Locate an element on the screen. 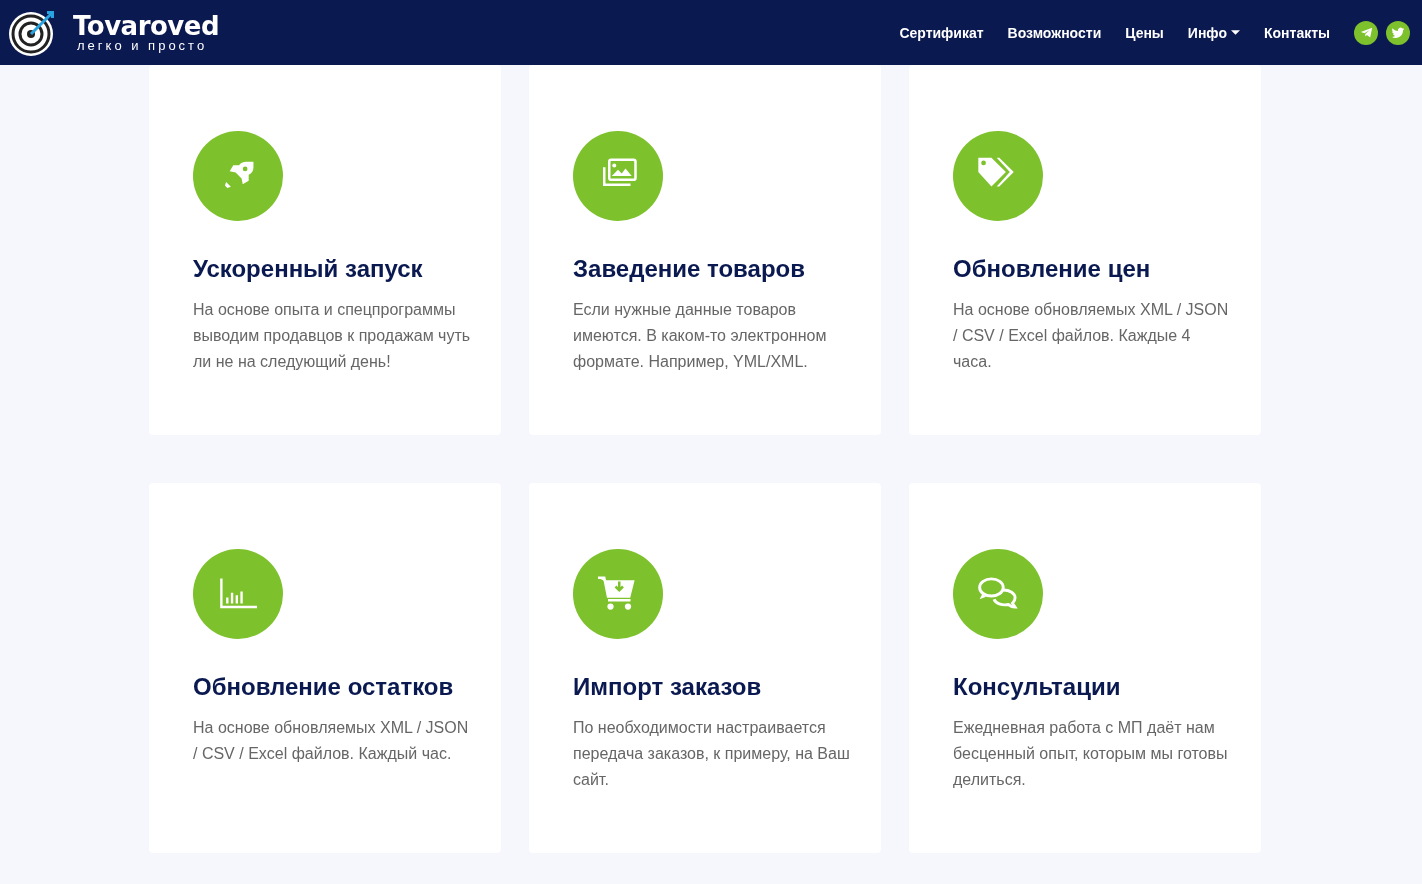 The image size is (1422, 884). feature-title: Ускоренный запуск is located at coordinates (308, 269).